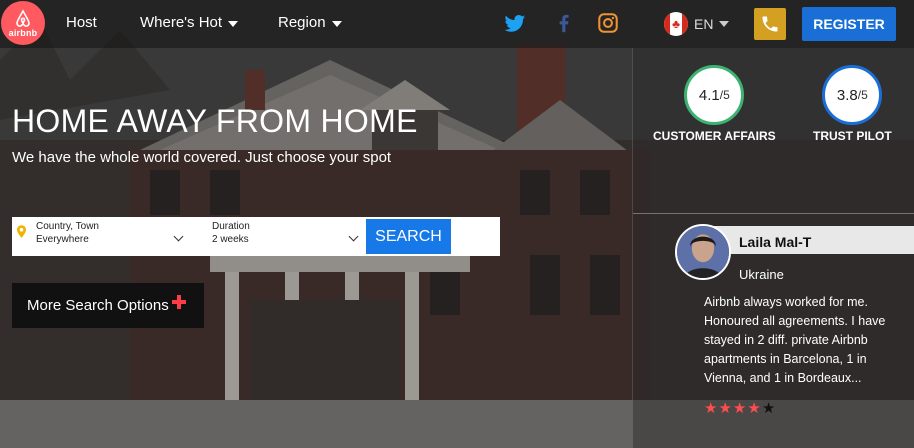  Describe the element at coordinates (23, 17) in the screenshot. I see `airbnb-logo-icon` at that location.